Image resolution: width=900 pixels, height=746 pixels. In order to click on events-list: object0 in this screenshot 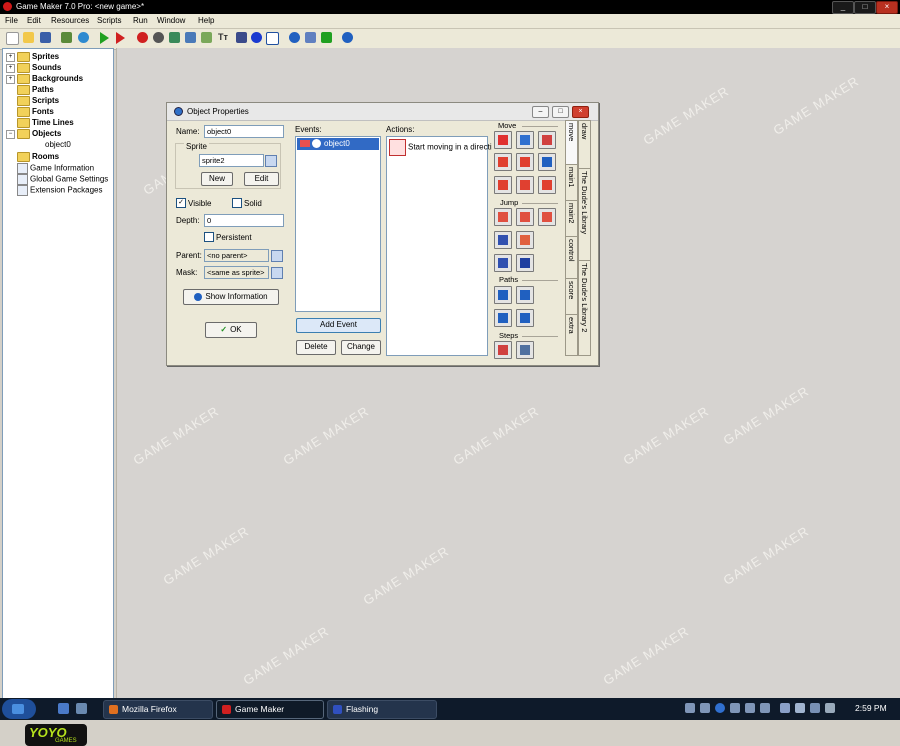, I will do `click(338, 224)`.